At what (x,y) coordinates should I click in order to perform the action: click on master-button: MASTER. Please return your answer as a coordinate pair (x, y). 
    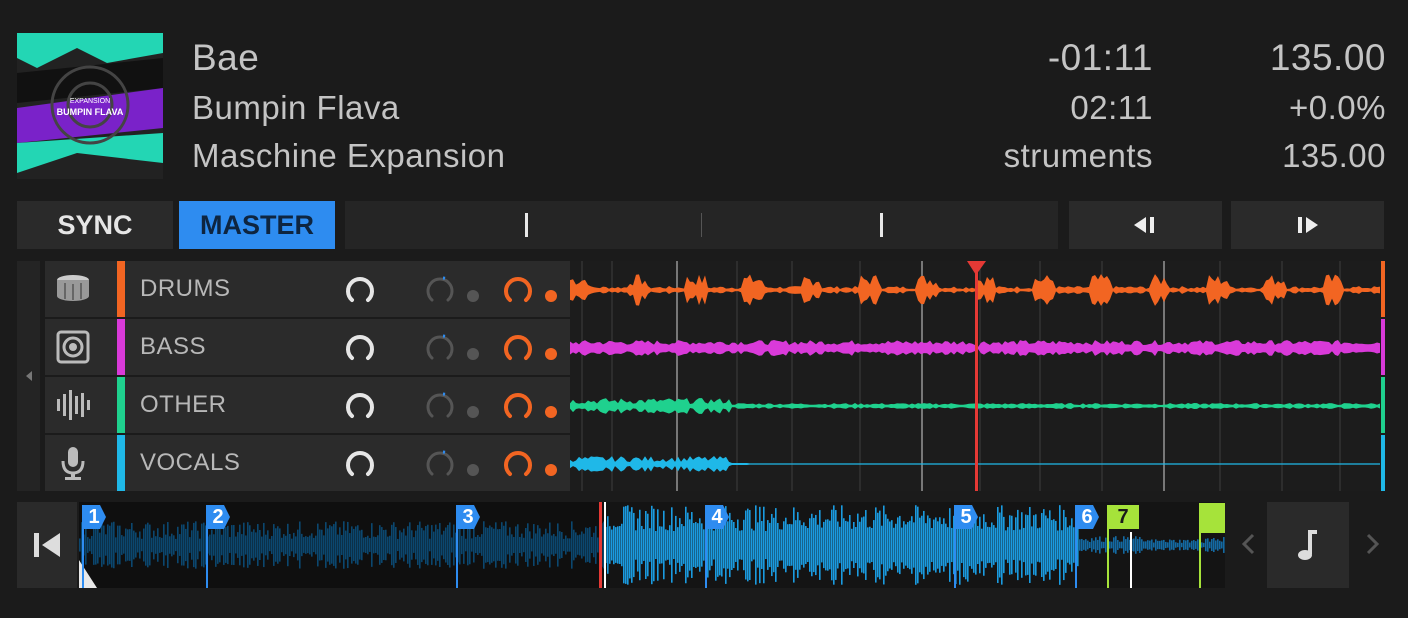
    Looking at the image, I should click on (257, 225).